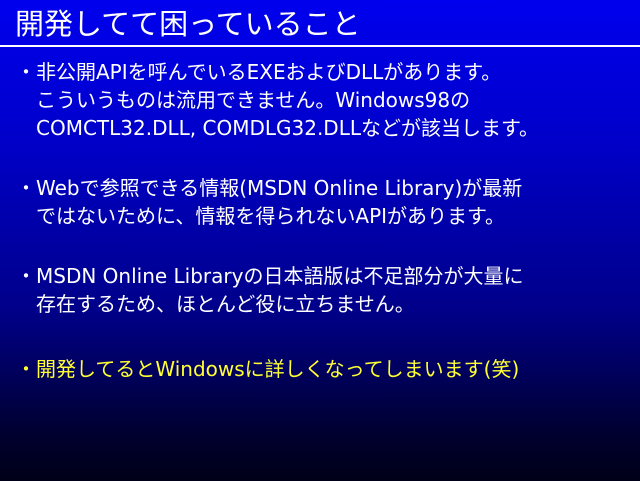 The image size is (640, 481). What do you see at coordinates (269, 72) in the screenshot?
I see `bullet-text-line: 非公開APIを呼んでいるEXEおよびDLLがあります。` at bounding box center [269, 72].